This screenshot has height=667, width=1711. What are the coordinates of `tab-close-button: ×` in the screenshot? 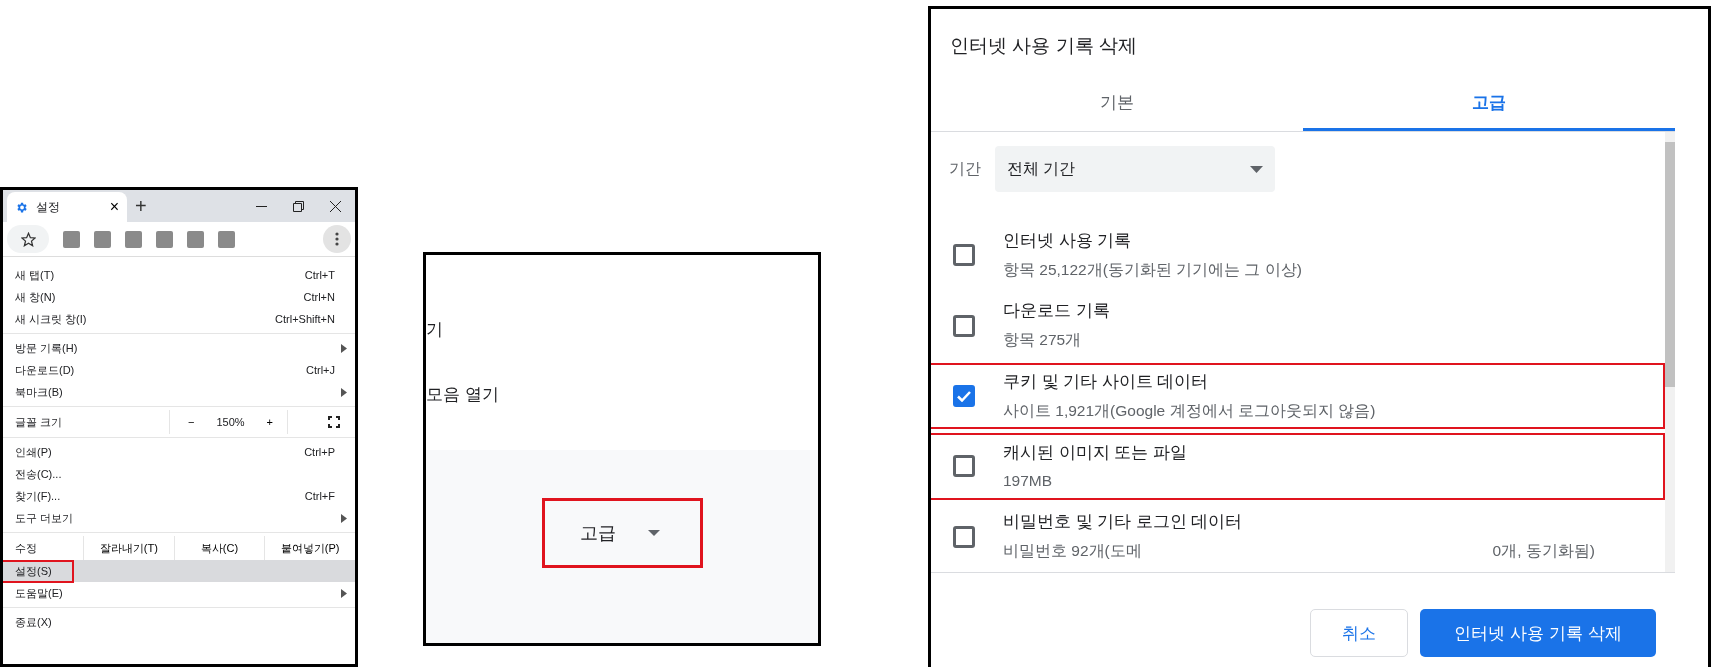 It's located at (114, 207).